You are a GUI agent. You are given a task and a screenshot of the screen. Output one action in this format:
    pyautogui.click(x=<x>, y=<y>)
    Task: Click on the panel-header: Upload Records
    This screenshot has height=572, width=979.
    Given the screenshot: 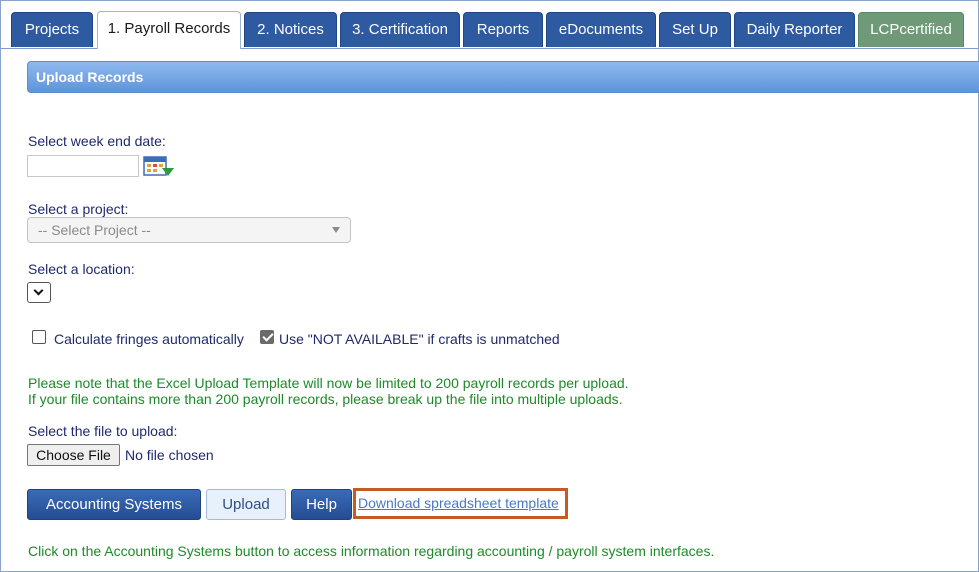 What is the action you would take?
    pyautogui.click(x=503, y=77)
    